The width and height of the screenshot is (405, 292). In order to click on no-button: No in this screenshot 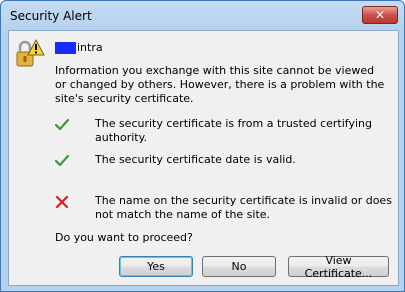, I will do `click(239, 266)`.